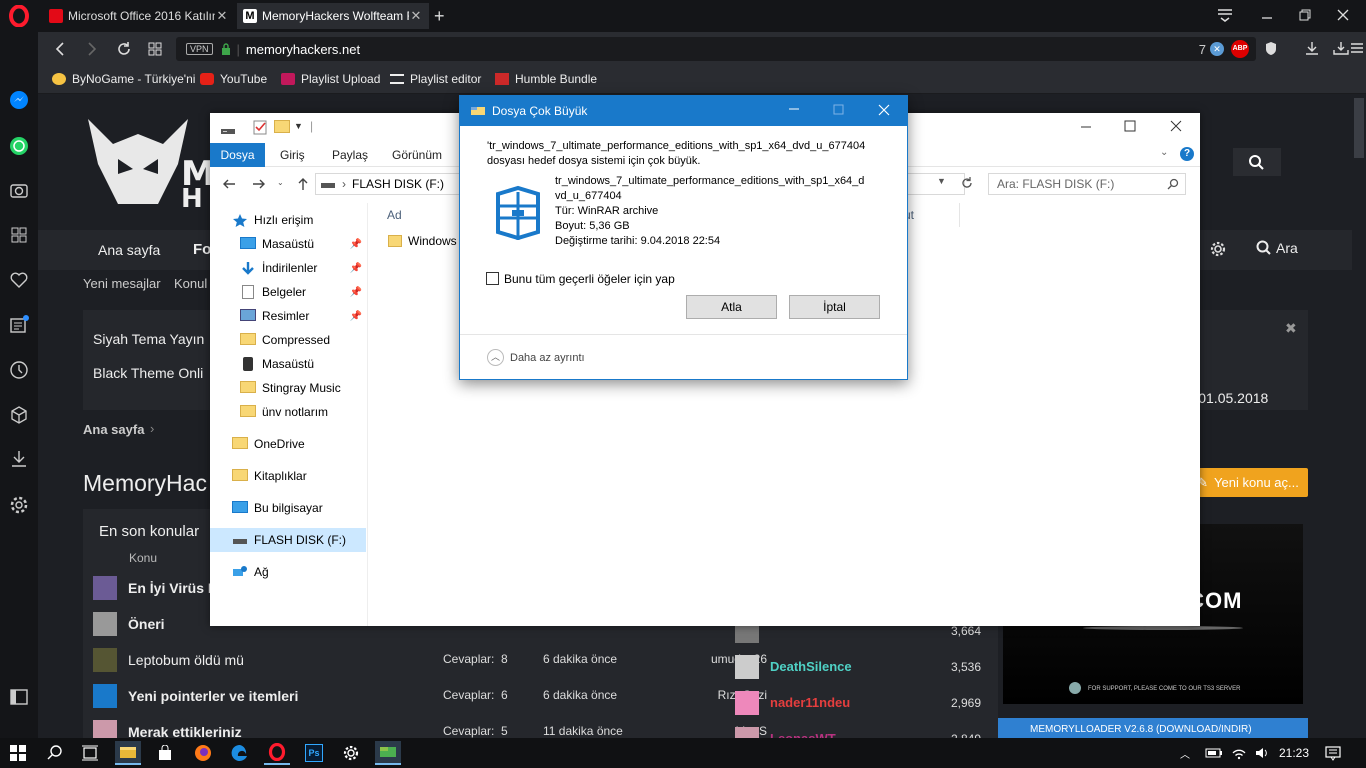 This screenshot has width=1366, height=768. What do you see at coordinates (138, 164) in the screenshot?
I see `memoryhackers-logo` at bounding box center [138, 164].